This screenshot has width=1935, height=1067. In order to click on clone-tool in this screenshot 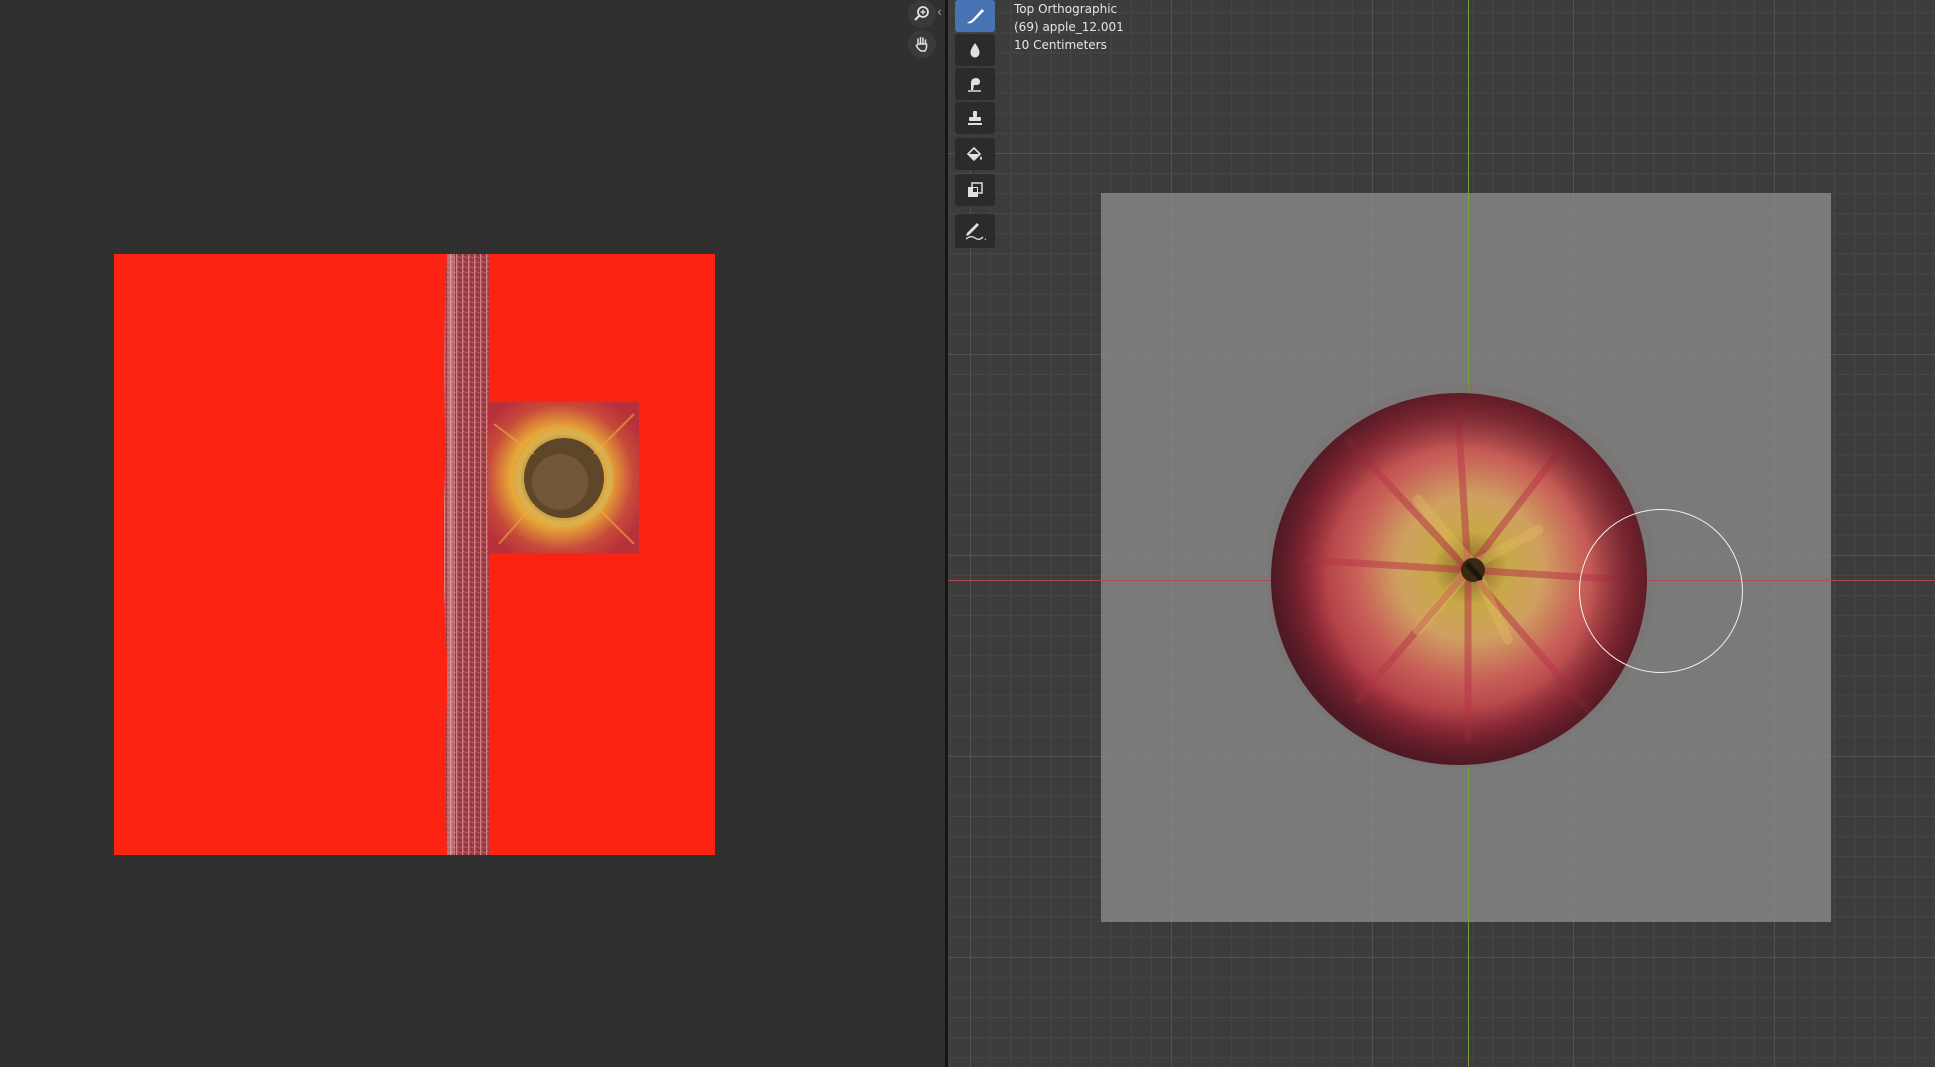, I will do `click(975, 118)`.